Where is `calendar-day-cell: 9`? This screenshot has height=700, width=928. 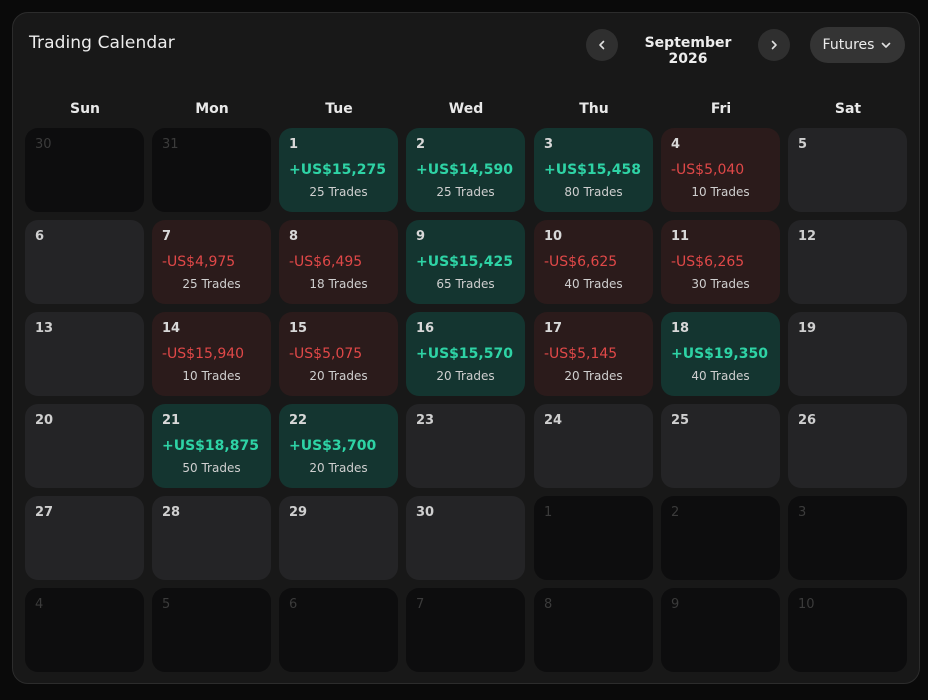
calendar-day-cell: 9 is located at coordinates (720, 630).